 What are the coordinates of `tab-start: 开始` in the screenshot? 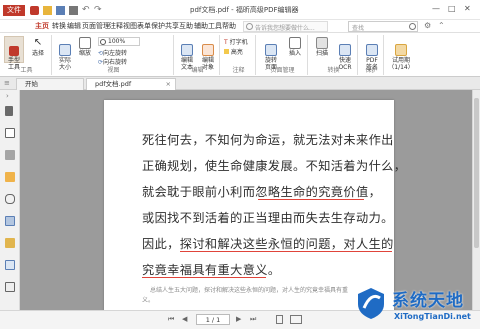 It's located at (50, 84).